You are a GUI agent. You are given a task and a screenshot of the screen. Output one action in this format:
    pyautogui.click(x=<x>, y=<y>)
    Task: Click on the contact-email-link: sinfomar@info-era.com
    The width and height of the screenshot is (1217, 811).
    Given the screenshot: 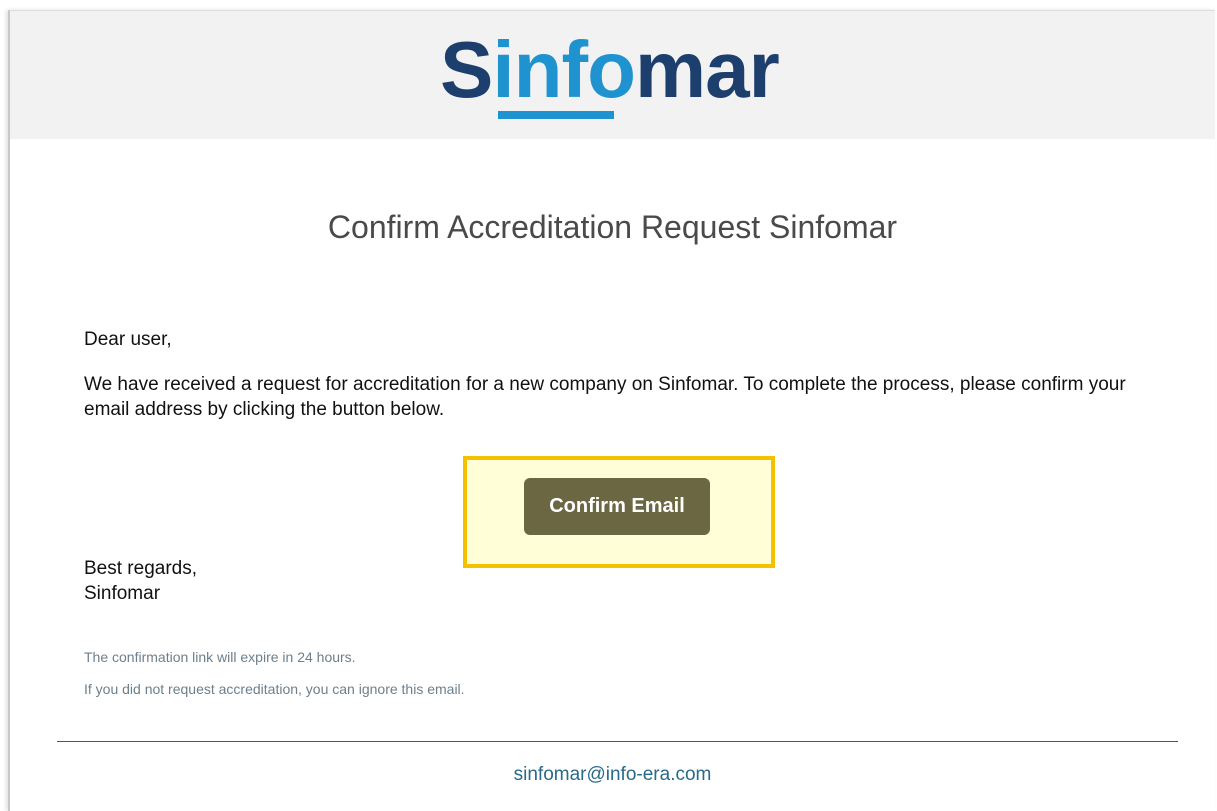 What is the action you would take?
    pyautogui.click(x=612, y=775)
    